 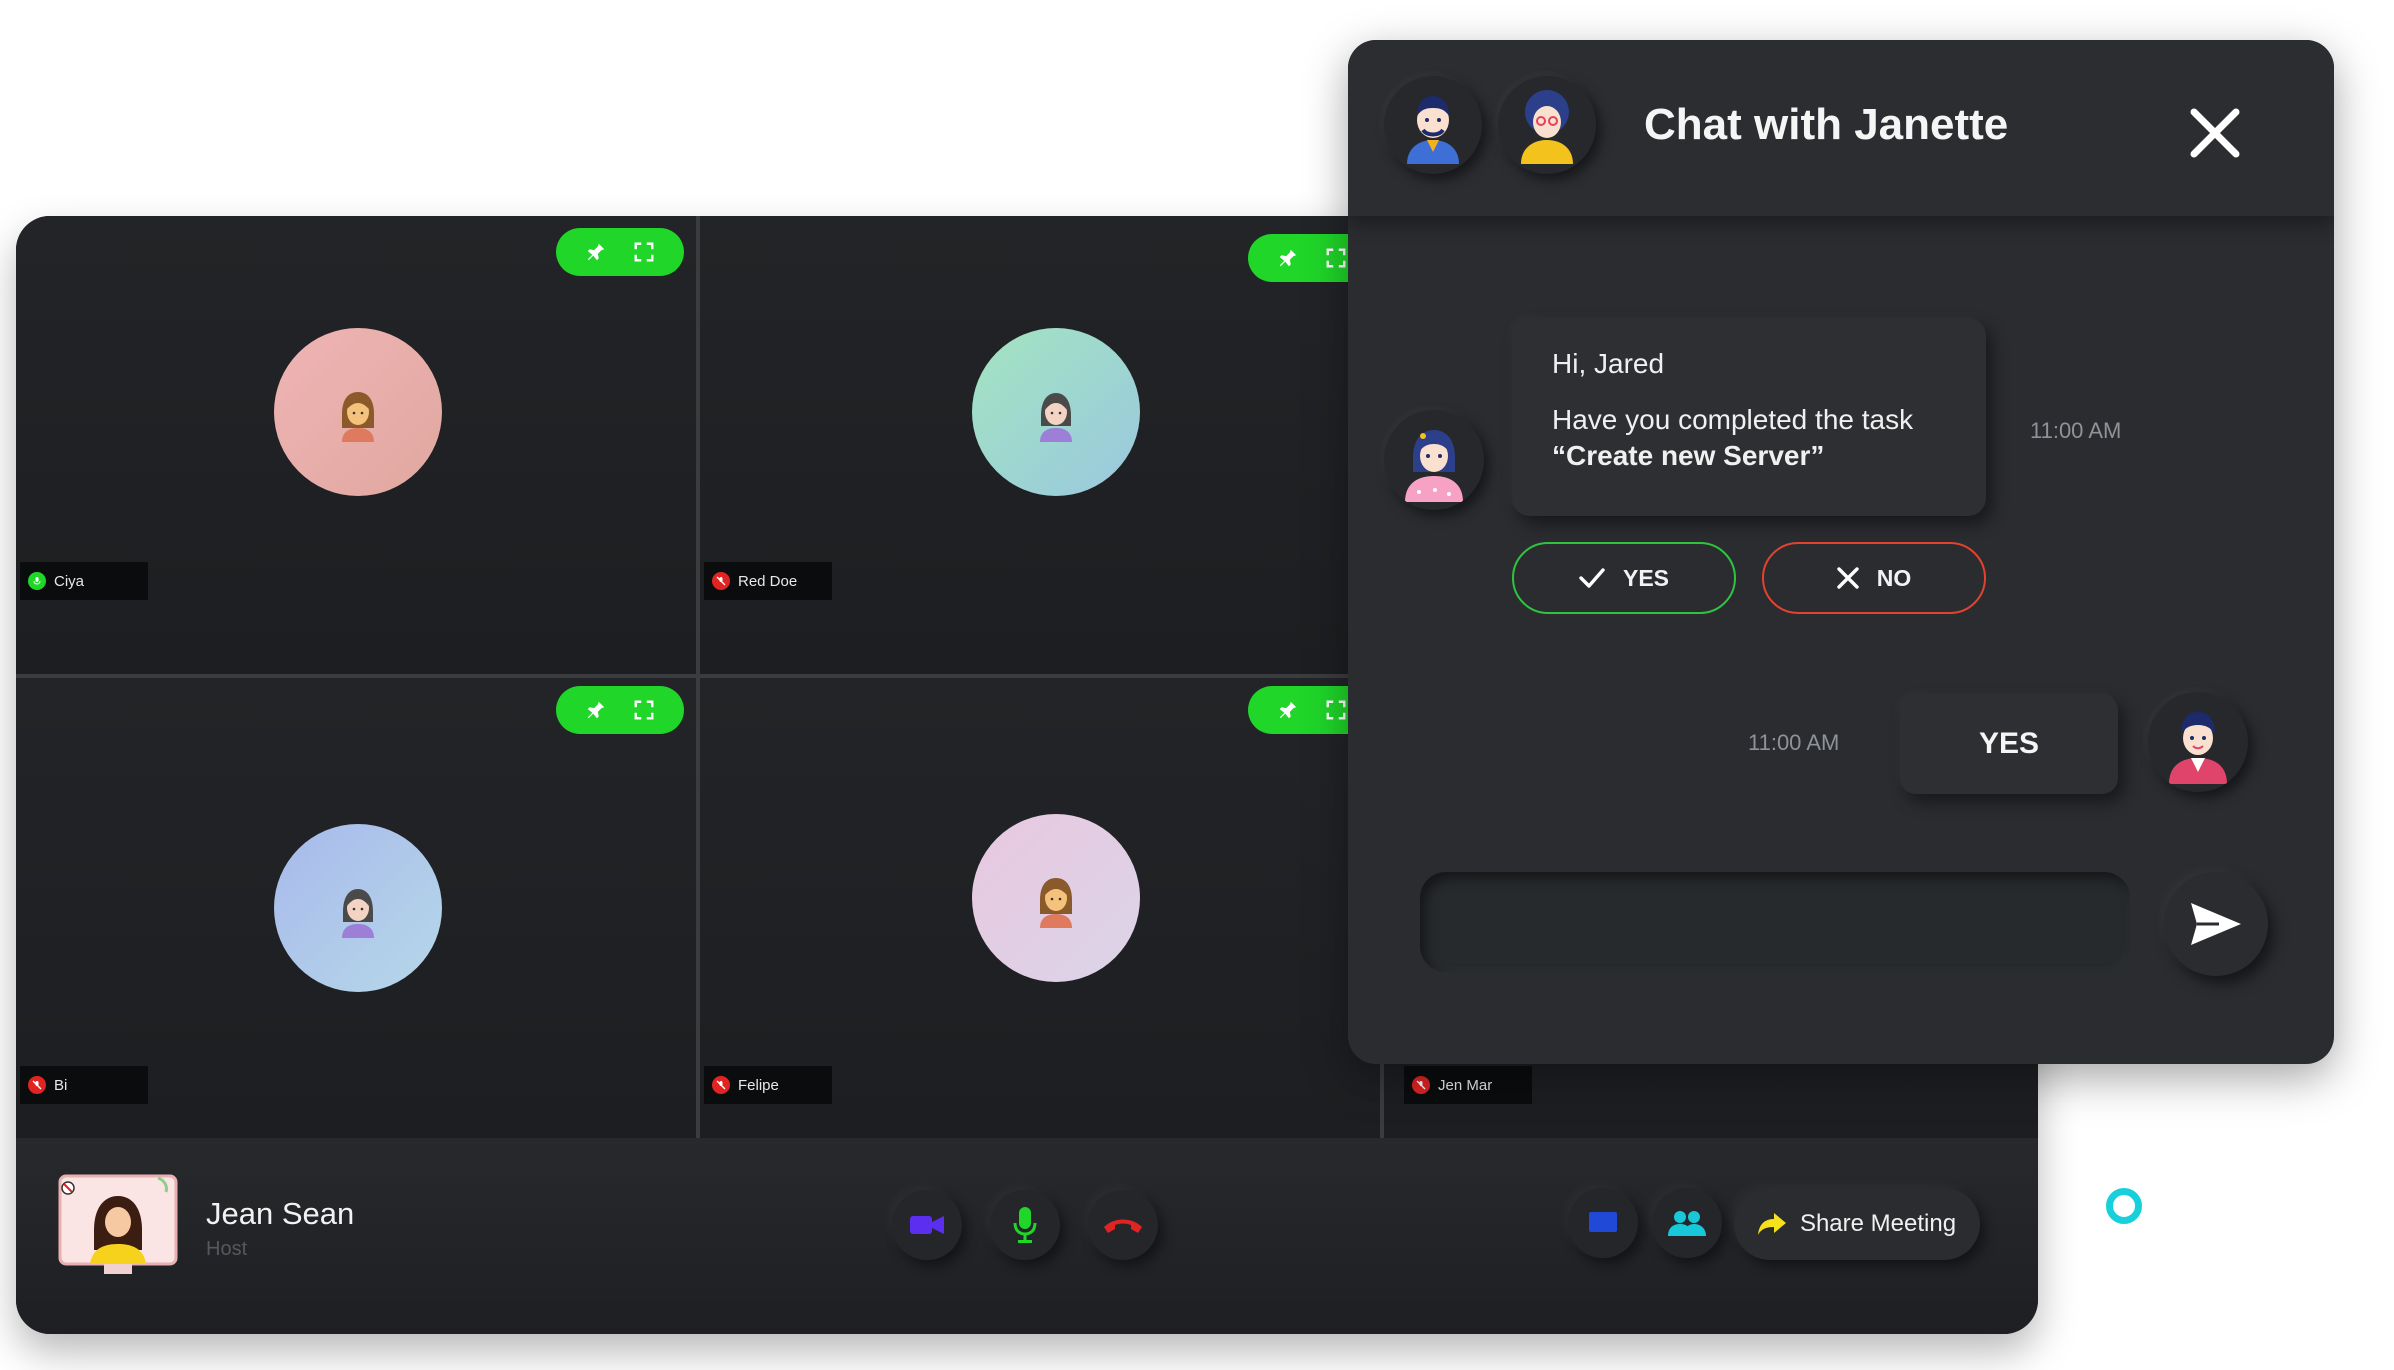 I want to click on participant-name: Red Doe, so click(x=768, y=581).